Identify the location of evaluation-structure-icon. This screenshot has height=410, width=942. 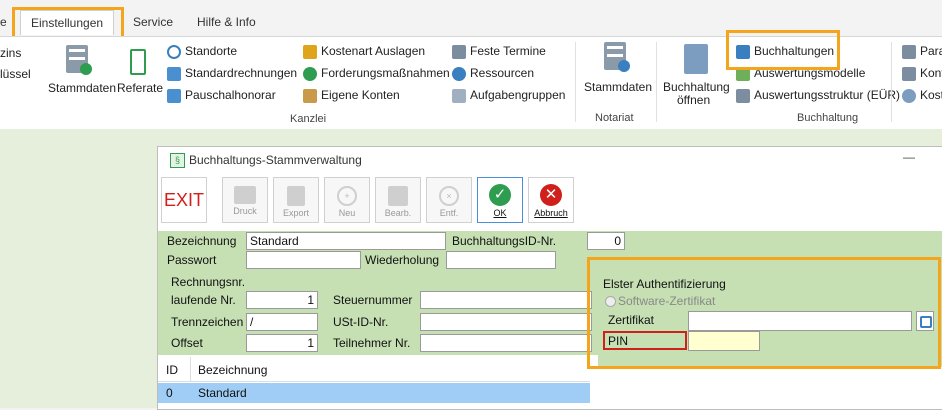
(743, 96).